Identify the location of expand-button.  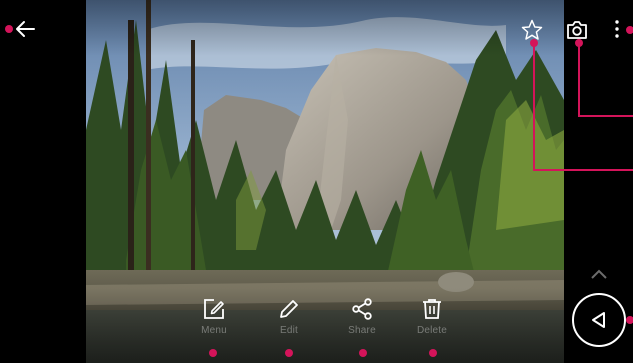
(599, 274).